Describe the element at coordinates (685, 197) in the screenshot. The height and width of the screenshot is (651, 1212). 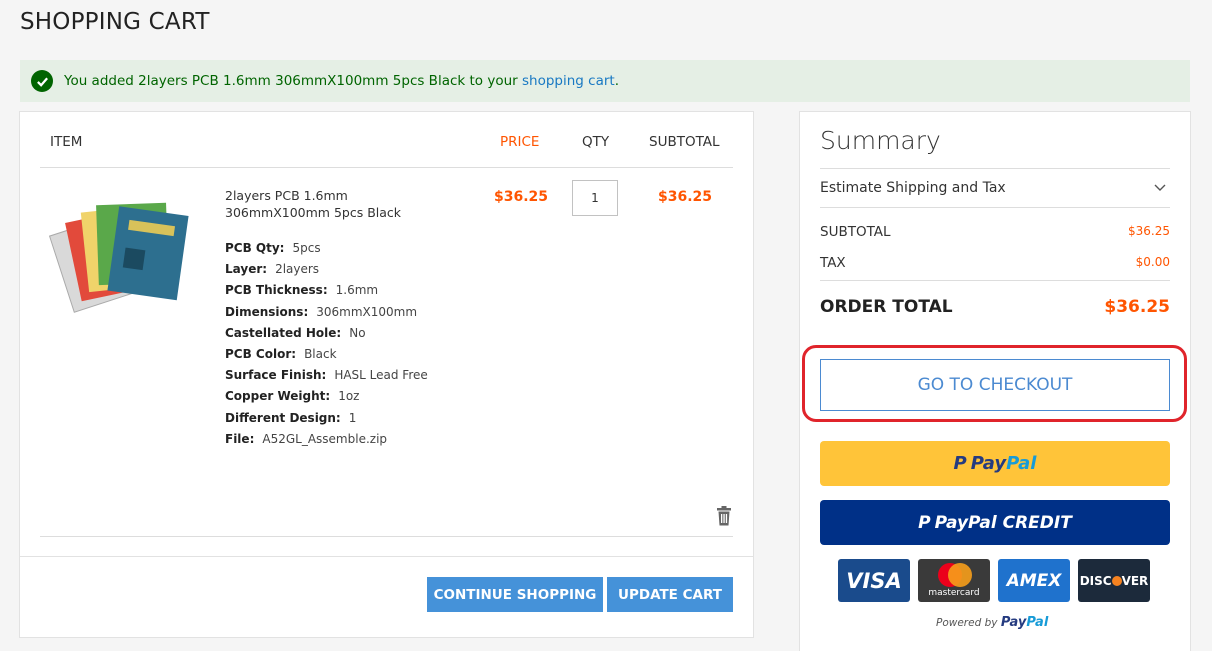
I see `item-subtotal: $36.25` at that location.